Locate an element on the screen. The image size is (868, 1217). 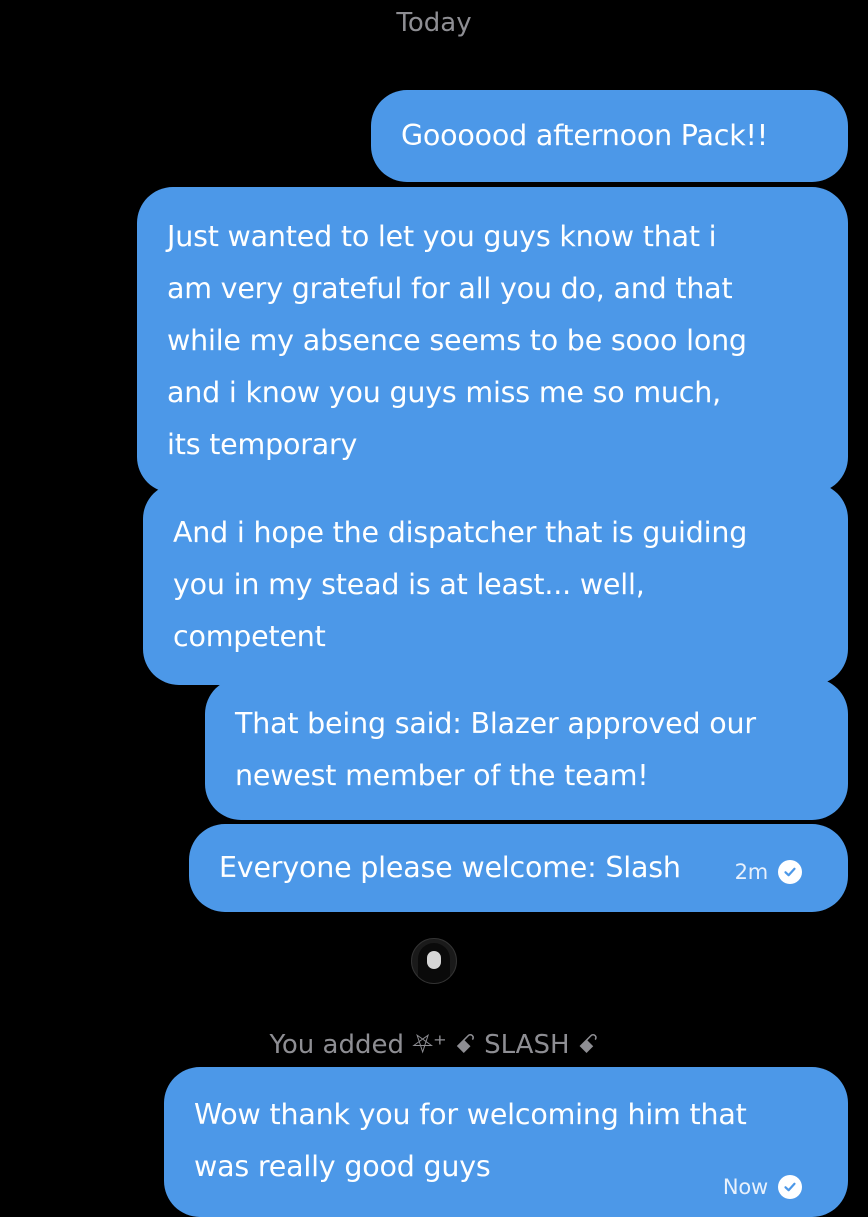
message-line: That being said: Blazer approved our is located at coordinates (495, 723).